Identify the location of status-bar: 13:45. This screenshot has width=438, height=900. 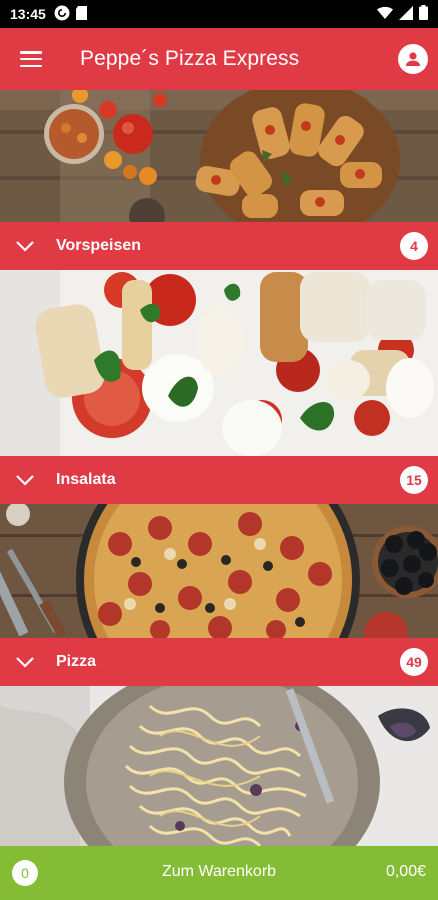
(219, 14).